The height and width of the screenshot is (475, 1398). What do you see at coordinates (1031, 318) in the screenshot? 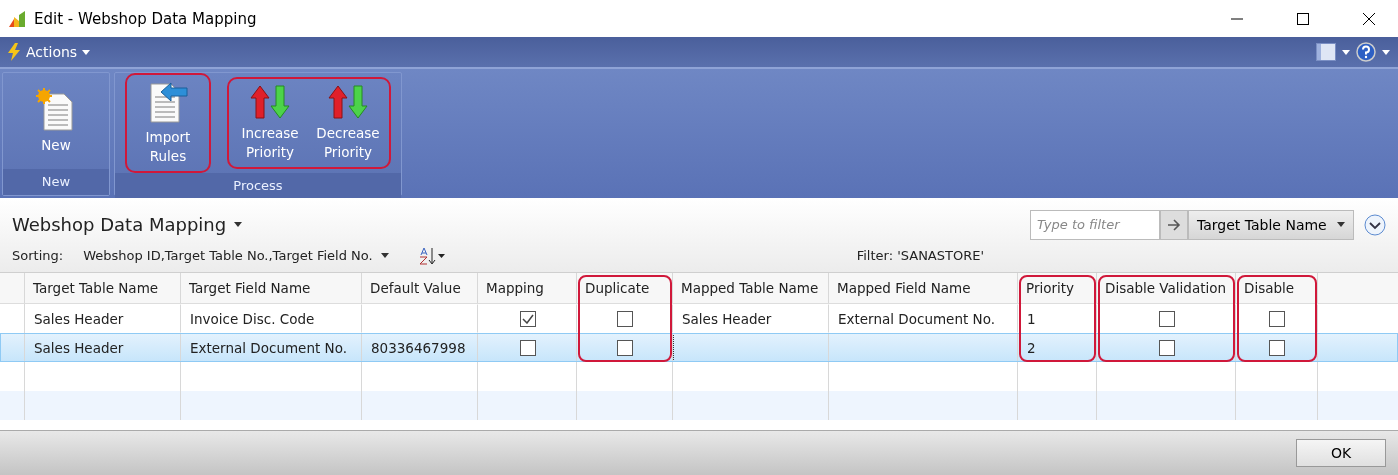
I see `table-cell: 1` at bounding box center [1031, 318].